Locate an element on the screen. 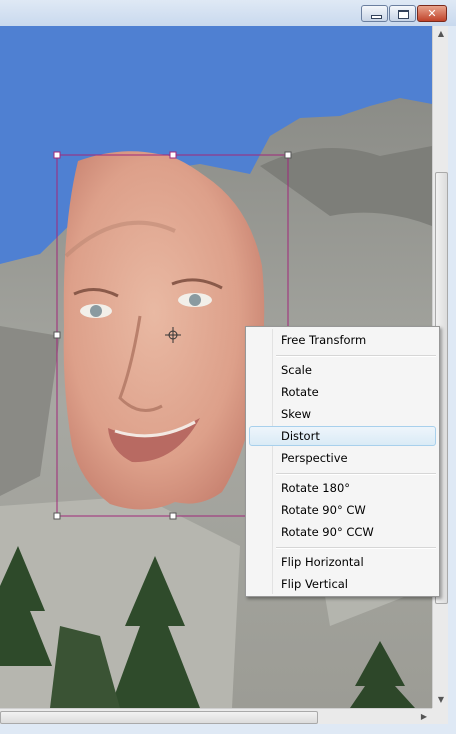 The image size is (456, 734). menu-item-rotate-90-ccw: Rotate 90° CCW is located at coordinates (342, 532).